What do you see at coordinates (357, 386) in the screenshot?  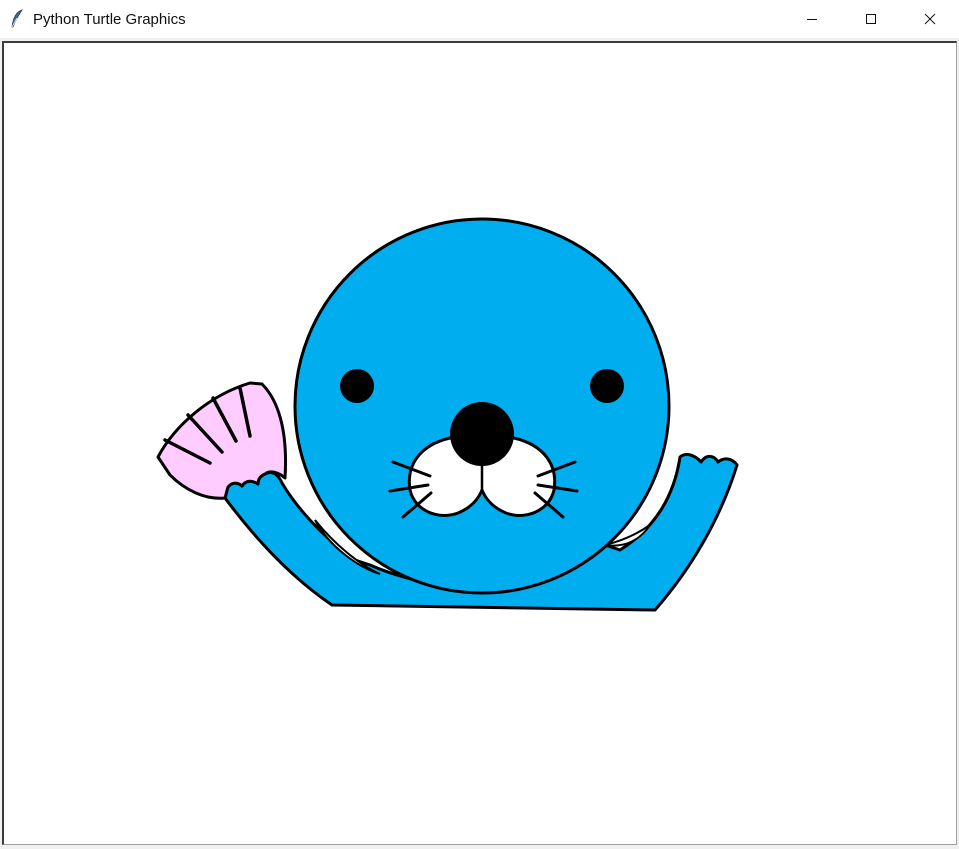 I see `left-eye` at bounding box center [357, 386].